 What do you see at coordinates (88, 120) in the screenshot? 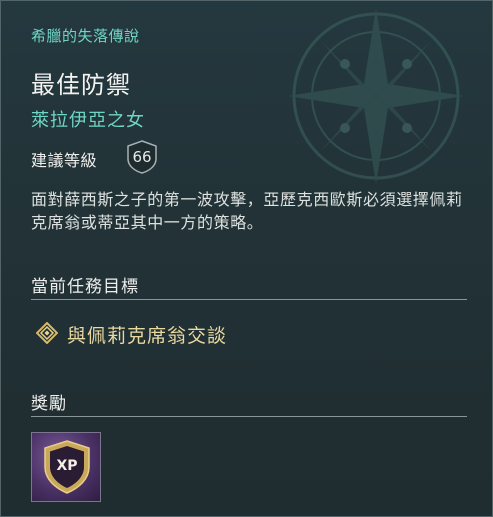
I see `quest-subtitle: 萊拉伊亞之女` at bounding box center [88, 120].